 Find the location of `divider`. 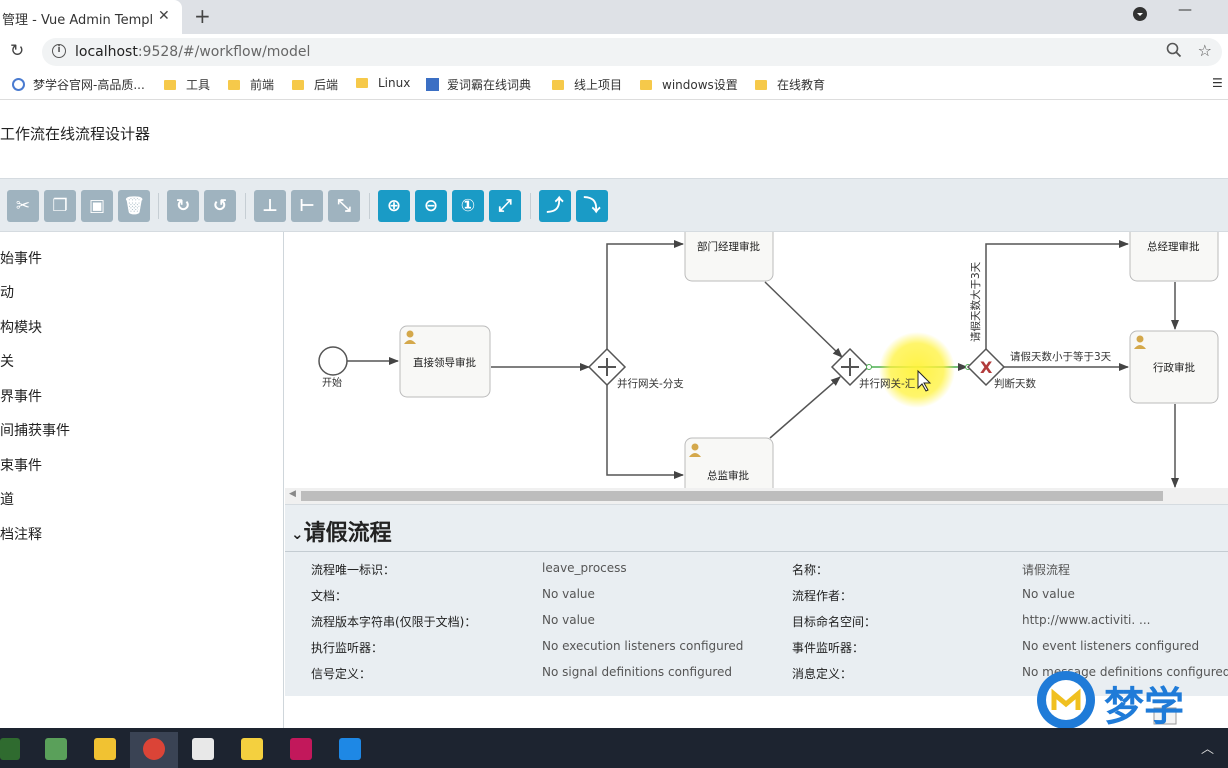

divider is located at coordinates (756, 551).